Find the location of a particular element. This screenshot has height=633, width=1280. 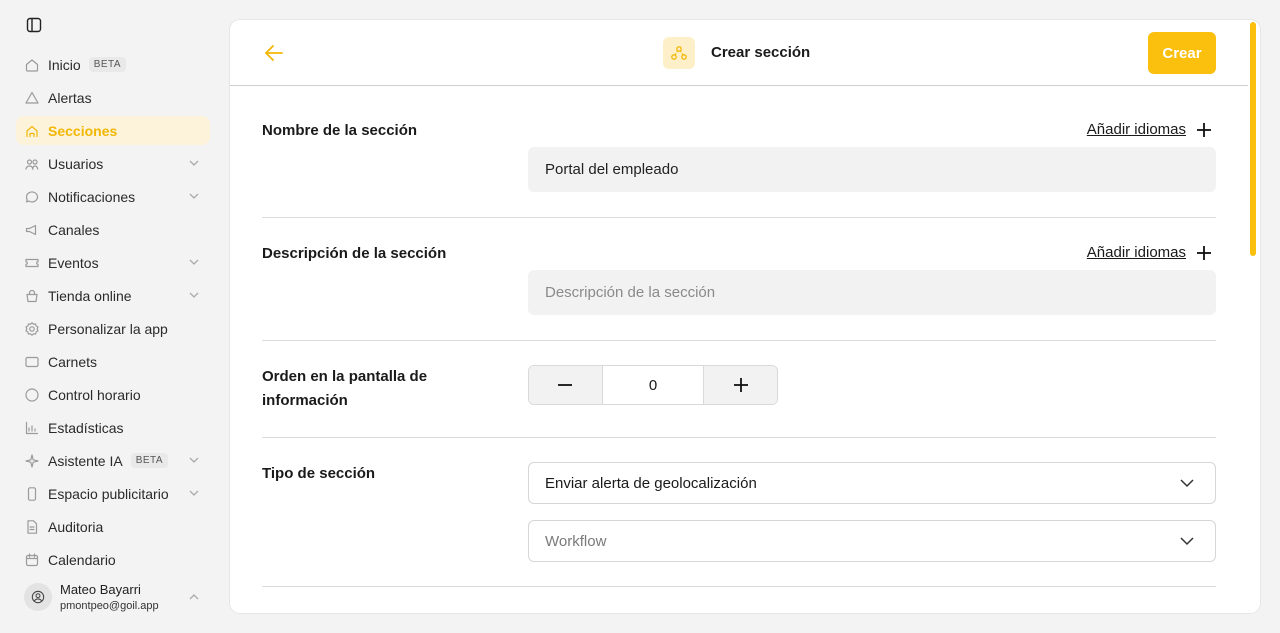

order-value: 0 is located at coordinates (653, 385).